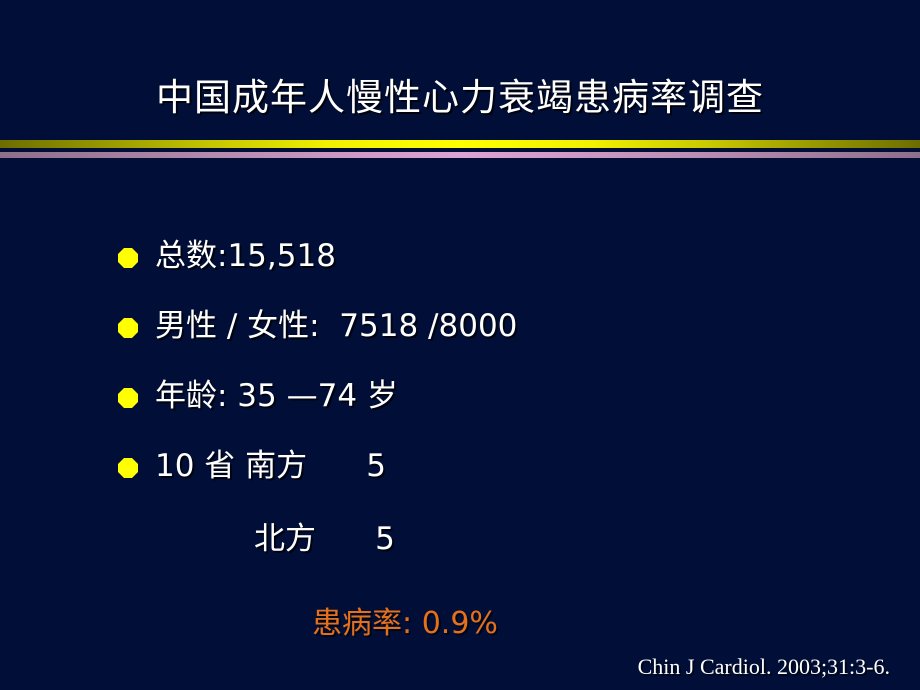 This screenshot has height=690, width=920. Describe the element at coordinates (460, 263) in the screenshot. I see `list-item: 总数:15,518` at that location.